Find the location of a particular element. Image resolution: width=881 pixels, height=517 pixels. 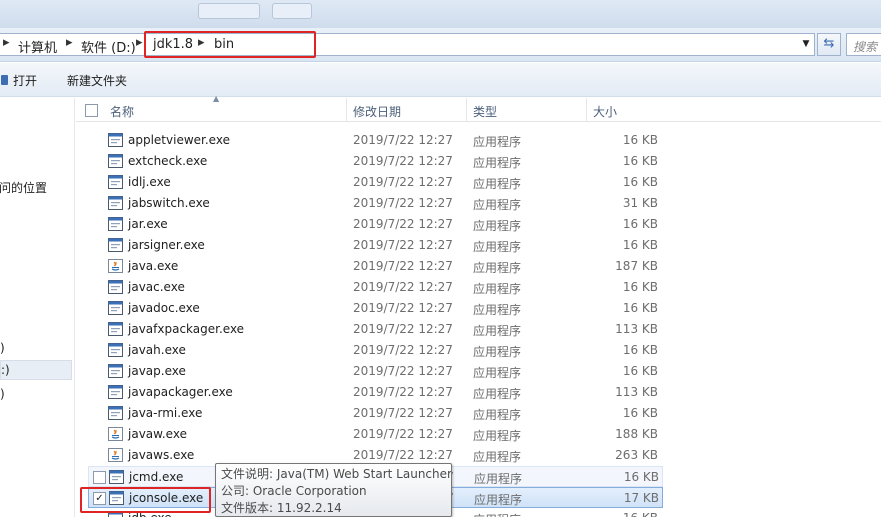

open-button: 打开 is located at coordinates (25, 80).